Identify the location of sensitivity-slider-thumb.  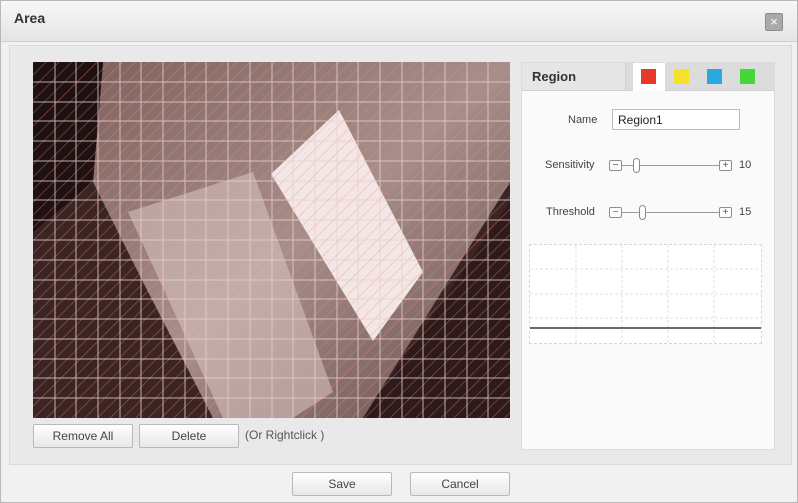
(636, 165).